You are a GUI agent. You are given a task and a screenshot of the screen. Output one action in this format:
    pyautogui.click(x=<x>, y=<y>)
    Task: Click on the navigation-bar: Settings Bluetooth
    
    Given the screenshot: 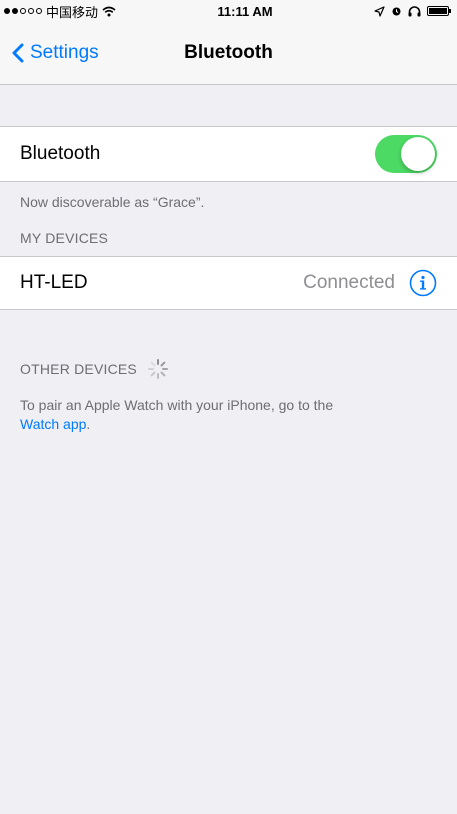 What is the action you would take?
    pyautogui.click(x=228, y=53)
    